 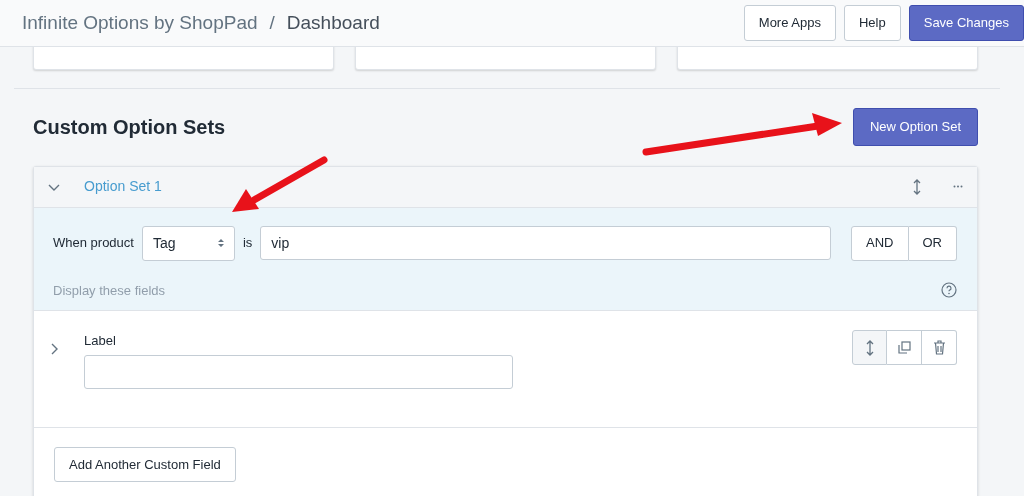 What do you see at coordinates (93, 243) in the screenshot?
I see `condition-label: When product` at bounding box center [93, 243].